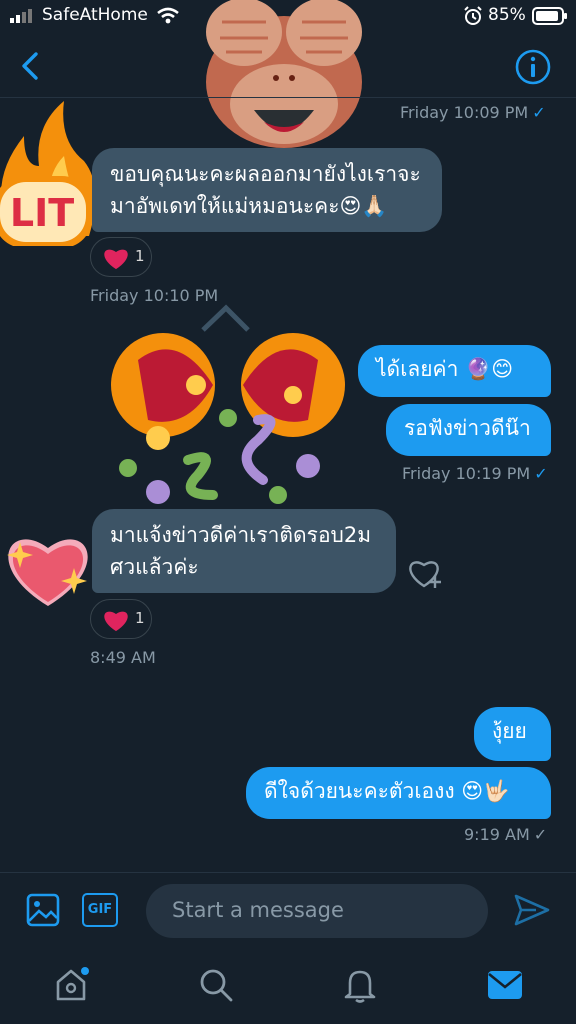 The width and height of the screenshot is (576, 1024). I want to click on message-timestamp: Friday 10:19 PM ✓, so click(475, 473).